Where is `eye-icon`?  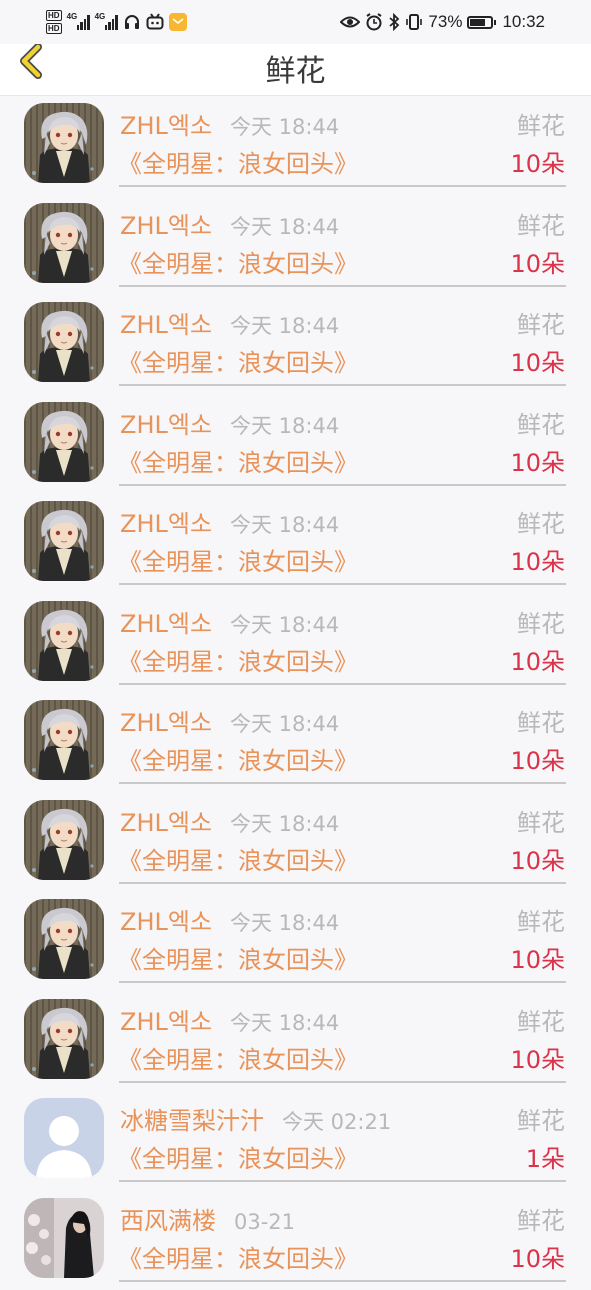
eye-icon is located at coordinates (350, 22).